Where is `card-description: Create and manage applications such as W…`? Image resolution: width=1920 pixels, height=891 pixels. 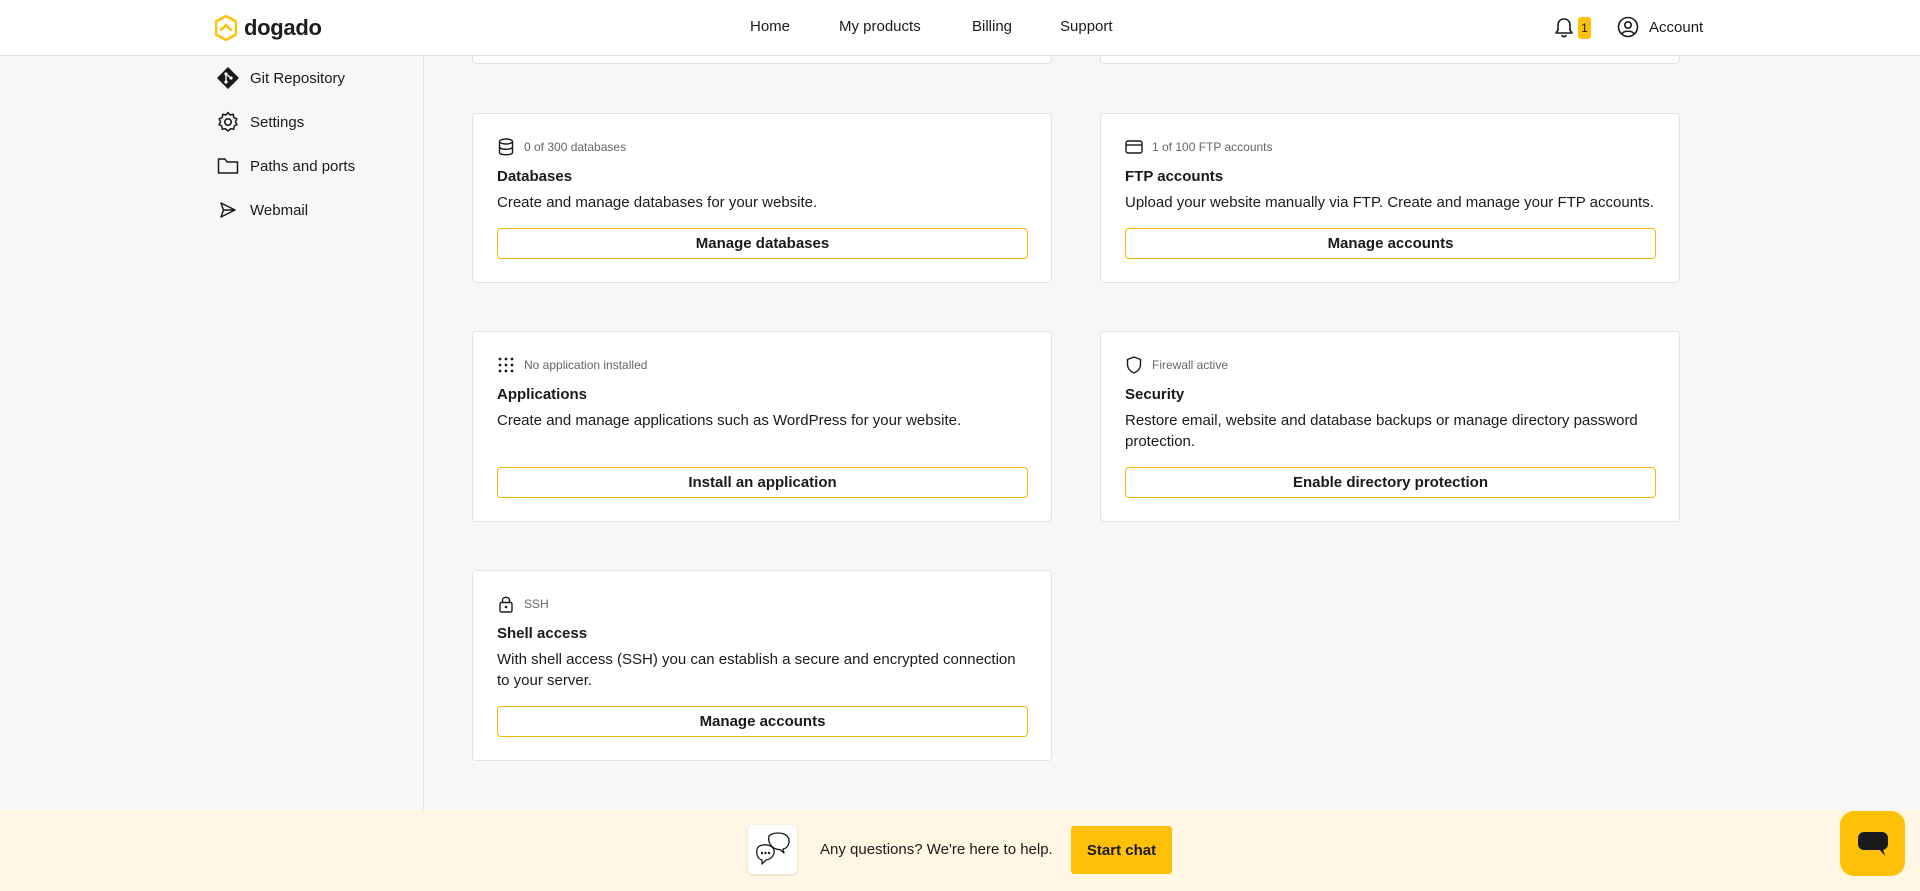 card-description: Create and manage applications such as W… is located at coordinates (729, 420).